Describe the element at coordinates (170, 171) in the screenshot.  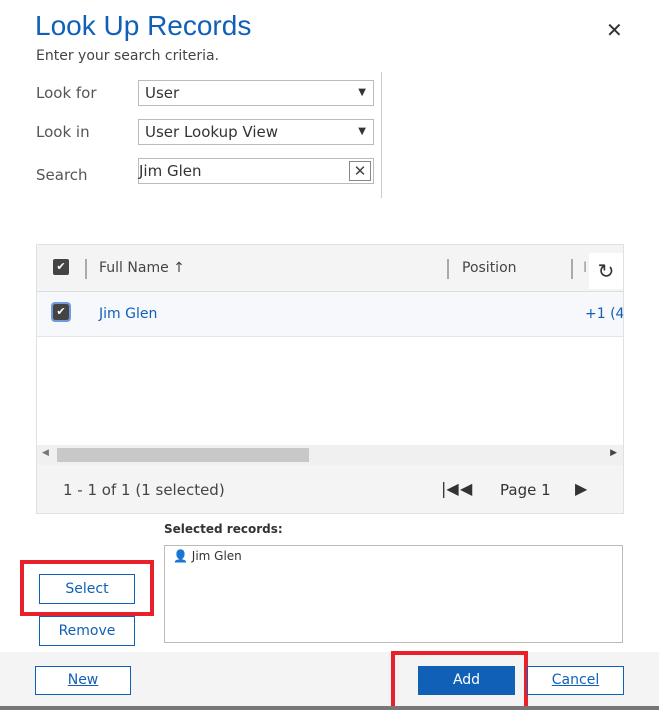
I see `search-value: Jim Glen` at that location.